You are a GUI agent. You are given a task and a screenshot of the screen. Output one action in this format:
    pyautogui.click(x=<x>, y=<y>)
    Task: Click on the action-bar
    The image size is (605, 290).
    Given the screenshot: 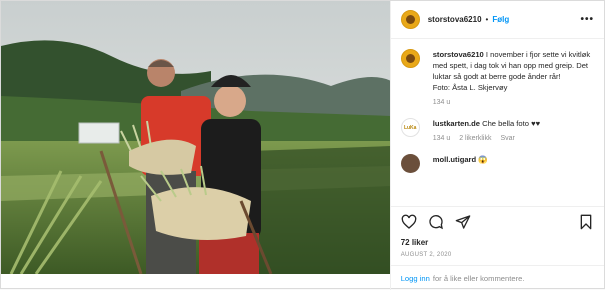 What is the action you would take?
    pyautogui.click(x=497, y=221)
    